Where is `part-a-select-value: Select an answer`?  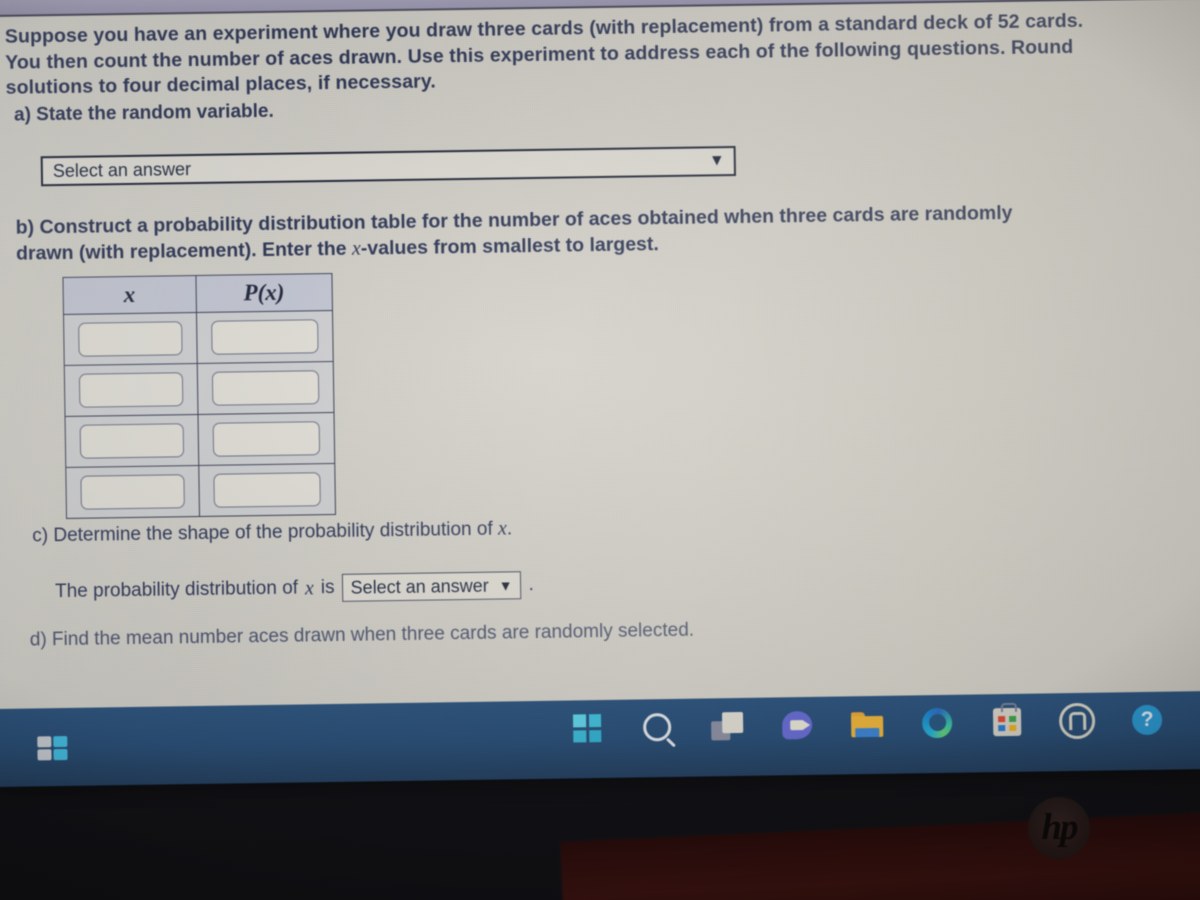
part-a-select-value: Select an answer is located at coordinates (122, 169).